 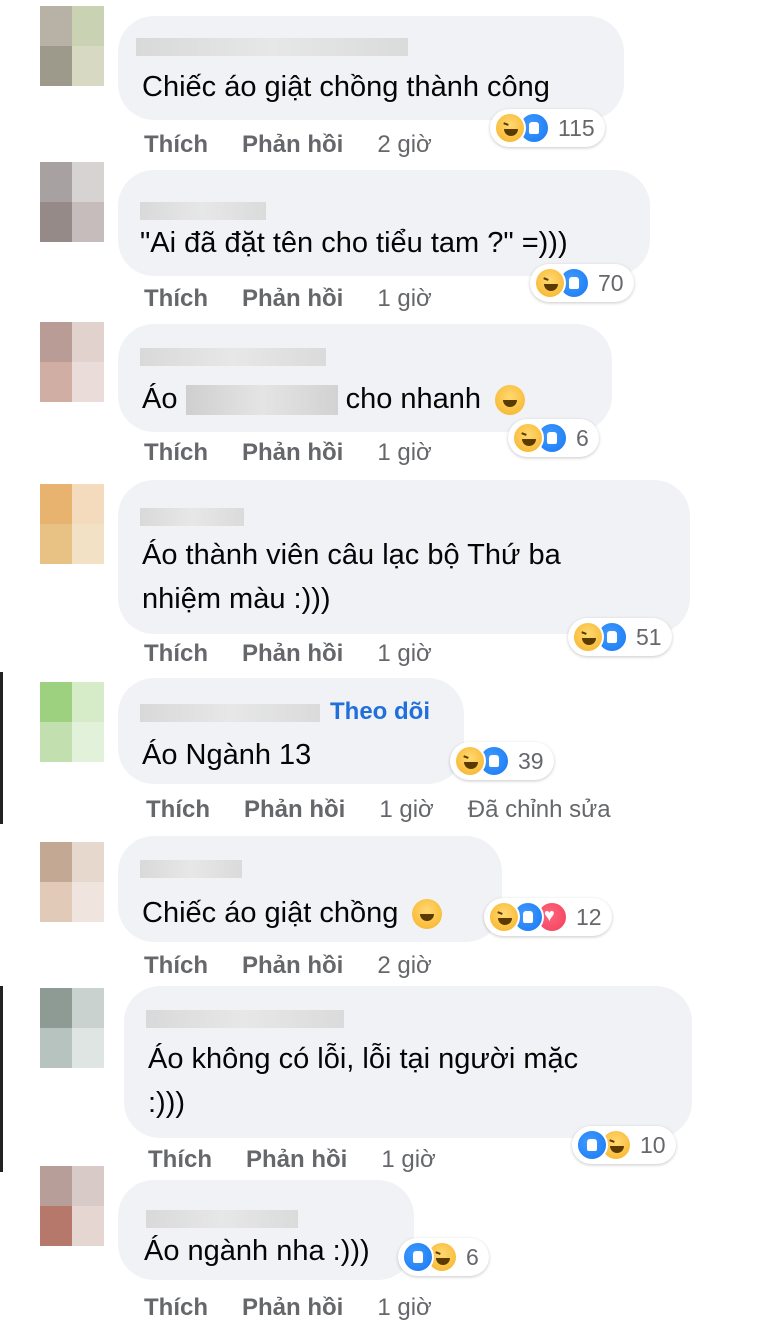 I want to click on comment-actions: Thích Phản hồi 1 giờ Đã chỉnh sửa, so click(x=395, y=810).